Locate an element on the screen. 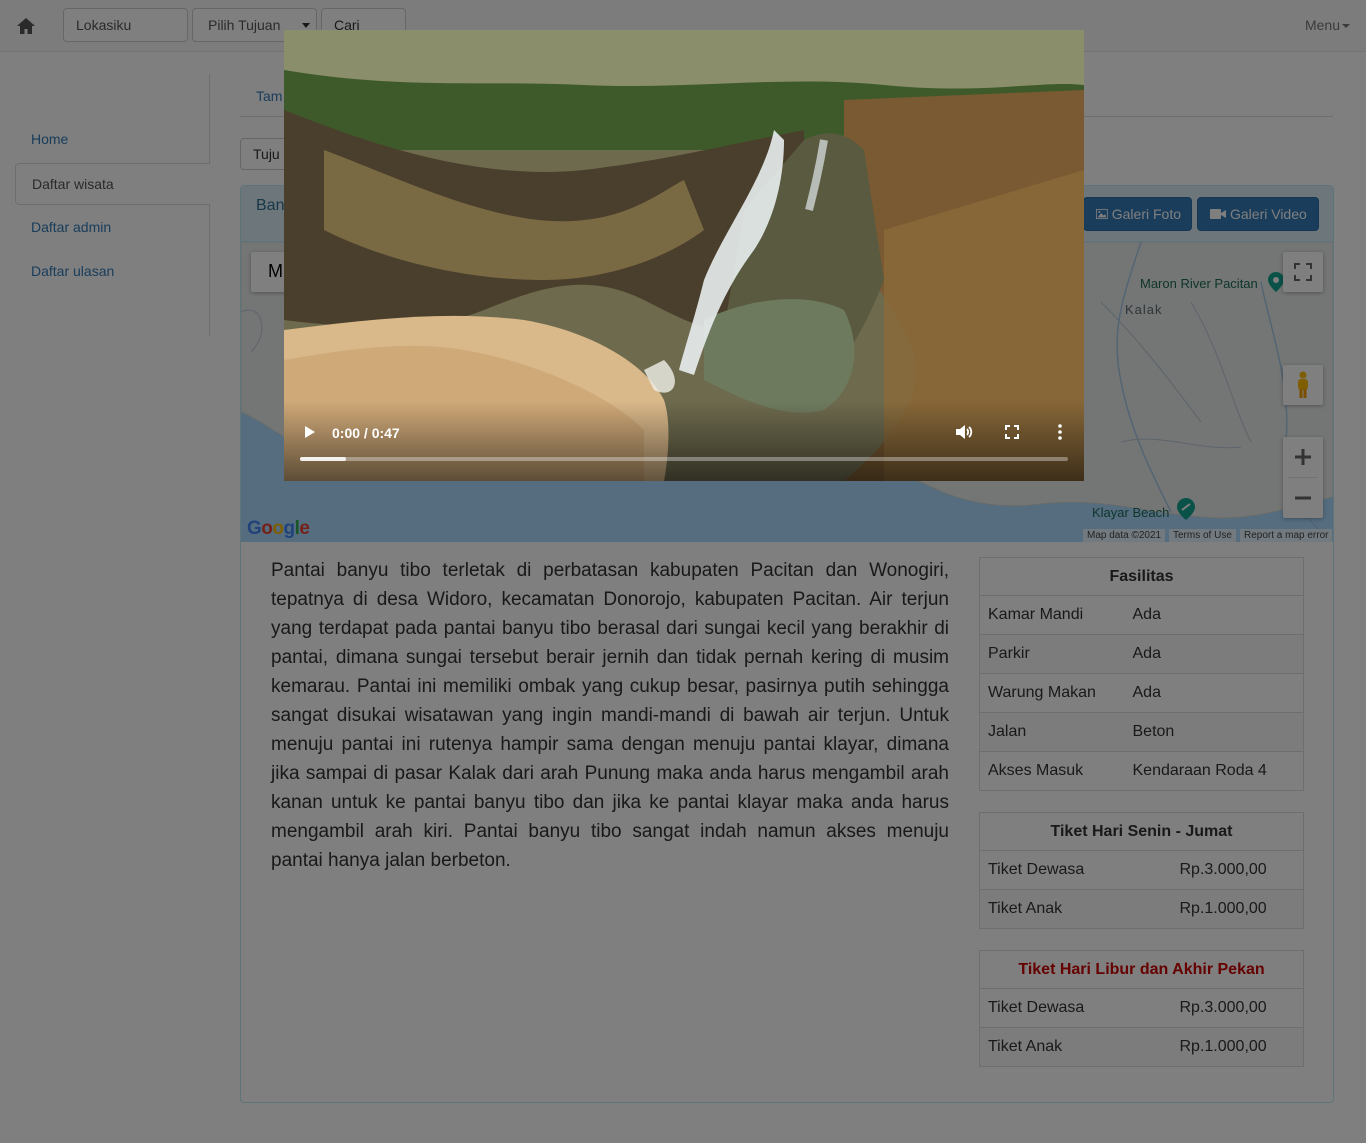  video-progress-bar is located at coordinates (684, 459).